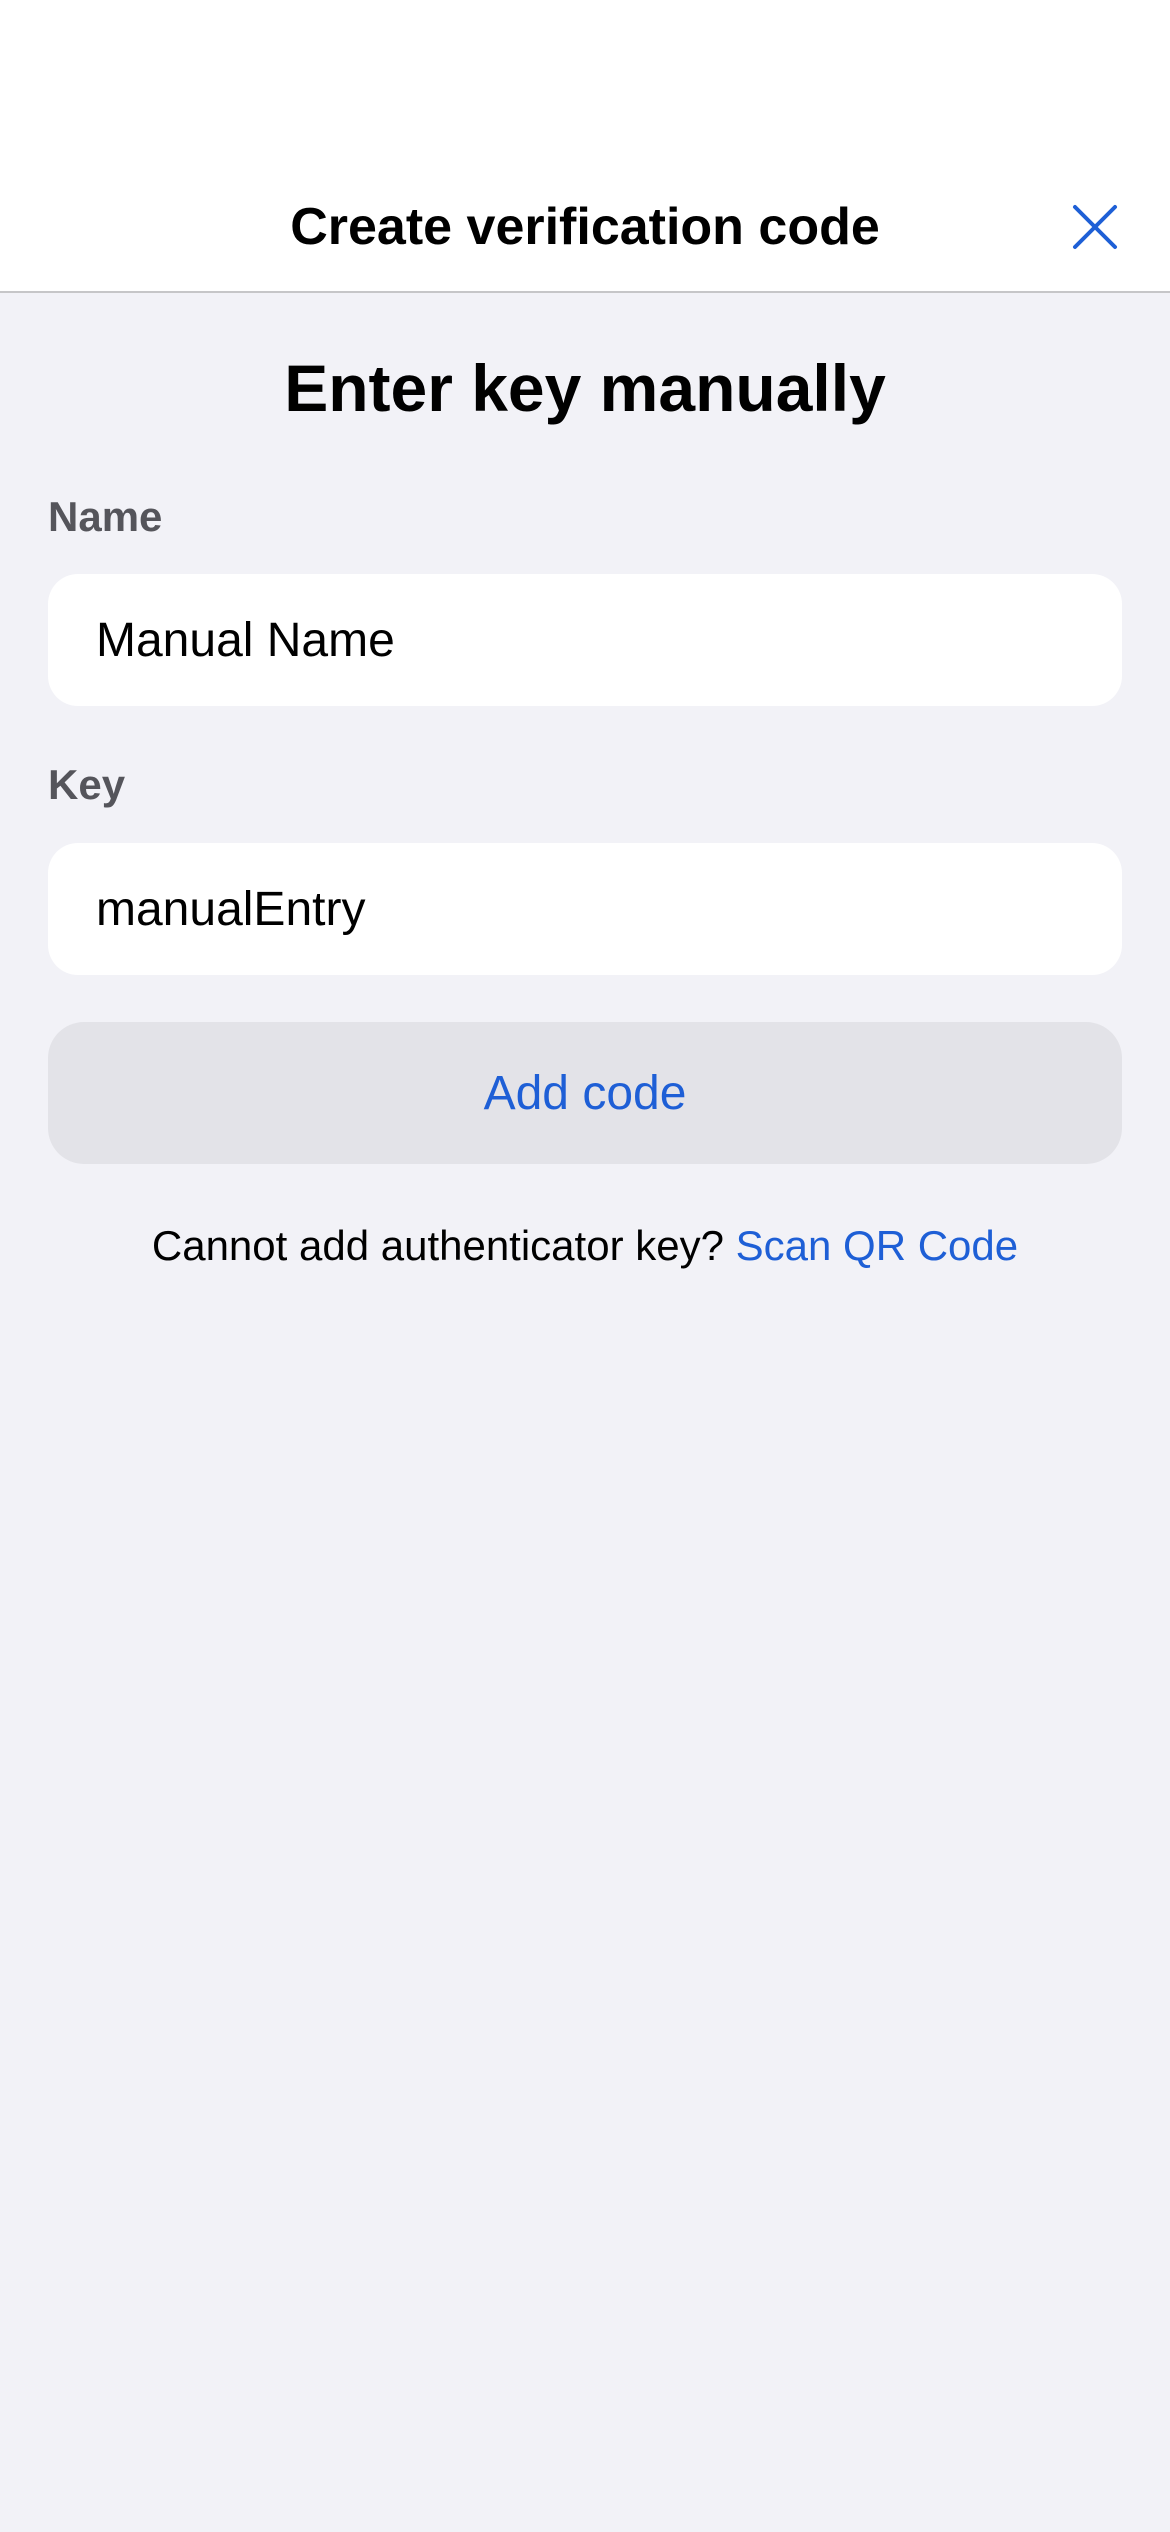 The height and width of the screenshot is (2532, 1170). I want to click on name-input, so click(585, 640).